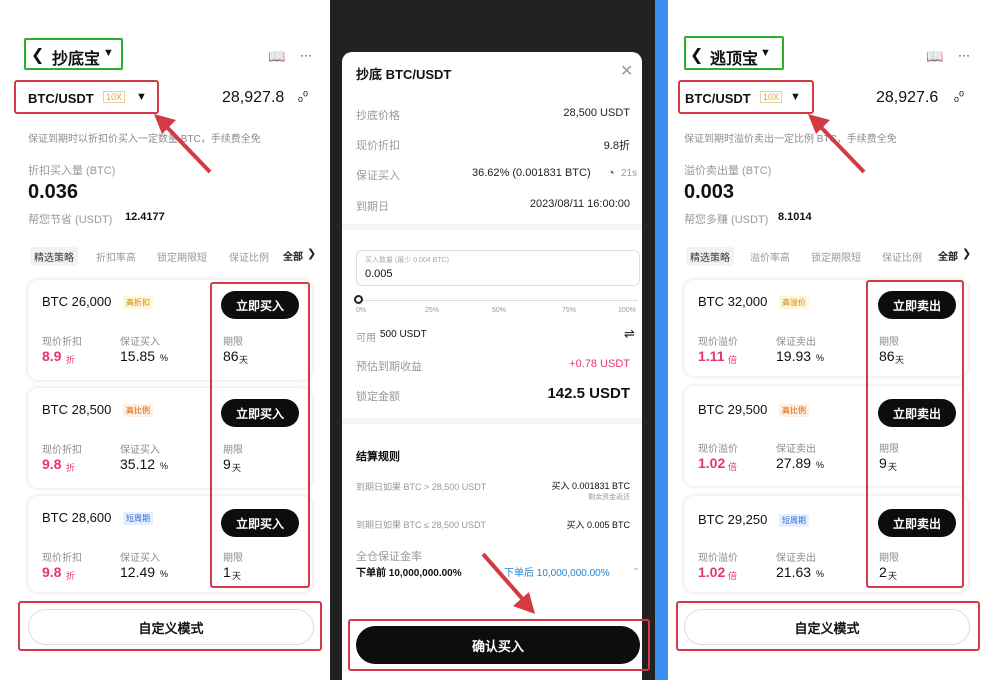 The height and width of the screenshot is (680, 986). Describe the element at coordinates (661, 340) in the screenshot. I see `panel-divider` at that location.